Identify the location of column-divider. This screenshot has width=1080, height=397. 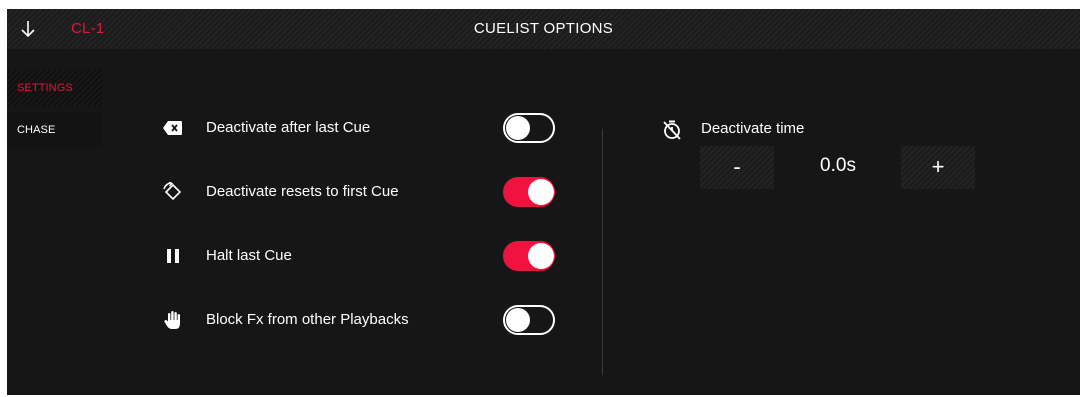
(602, 252).